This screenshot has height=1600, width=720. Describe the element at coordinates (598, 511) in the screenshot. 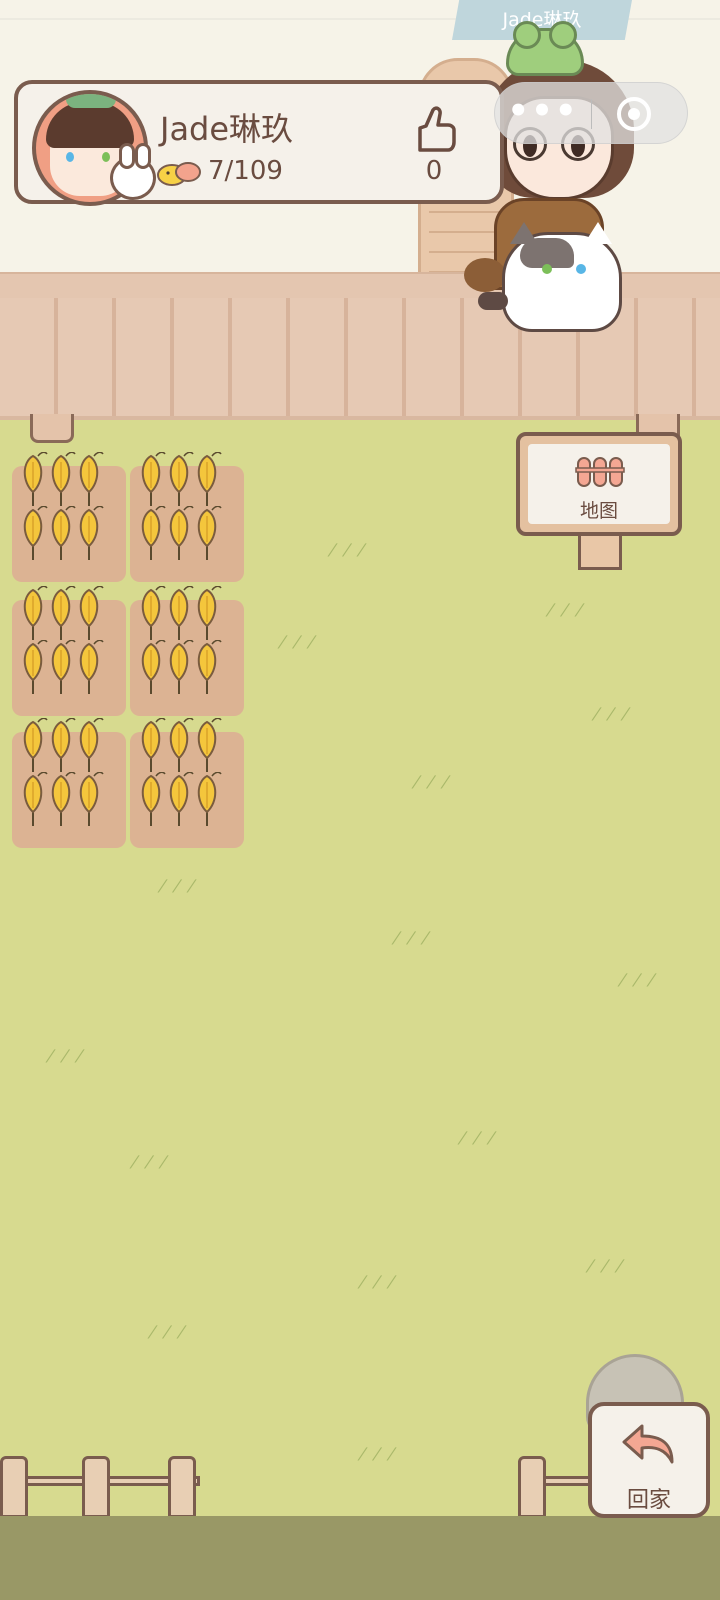

I see `map-label: 地图` at that location.